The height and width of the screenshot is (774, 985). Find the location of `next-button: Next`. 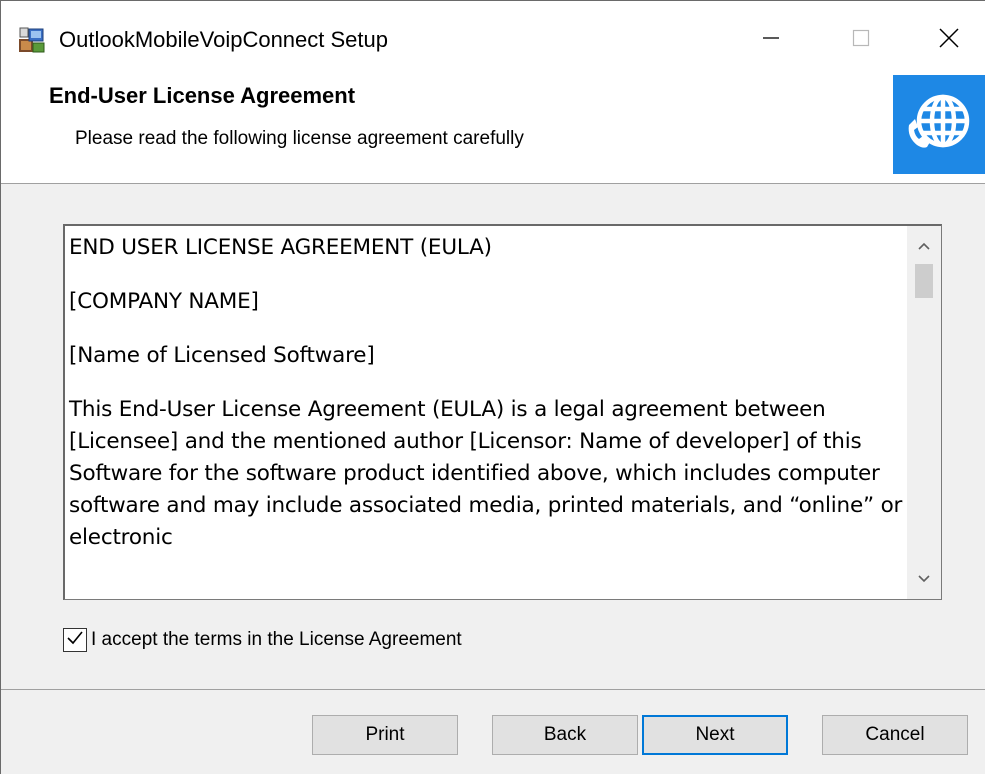

next-button: Next is located at coordinates (715, 735).